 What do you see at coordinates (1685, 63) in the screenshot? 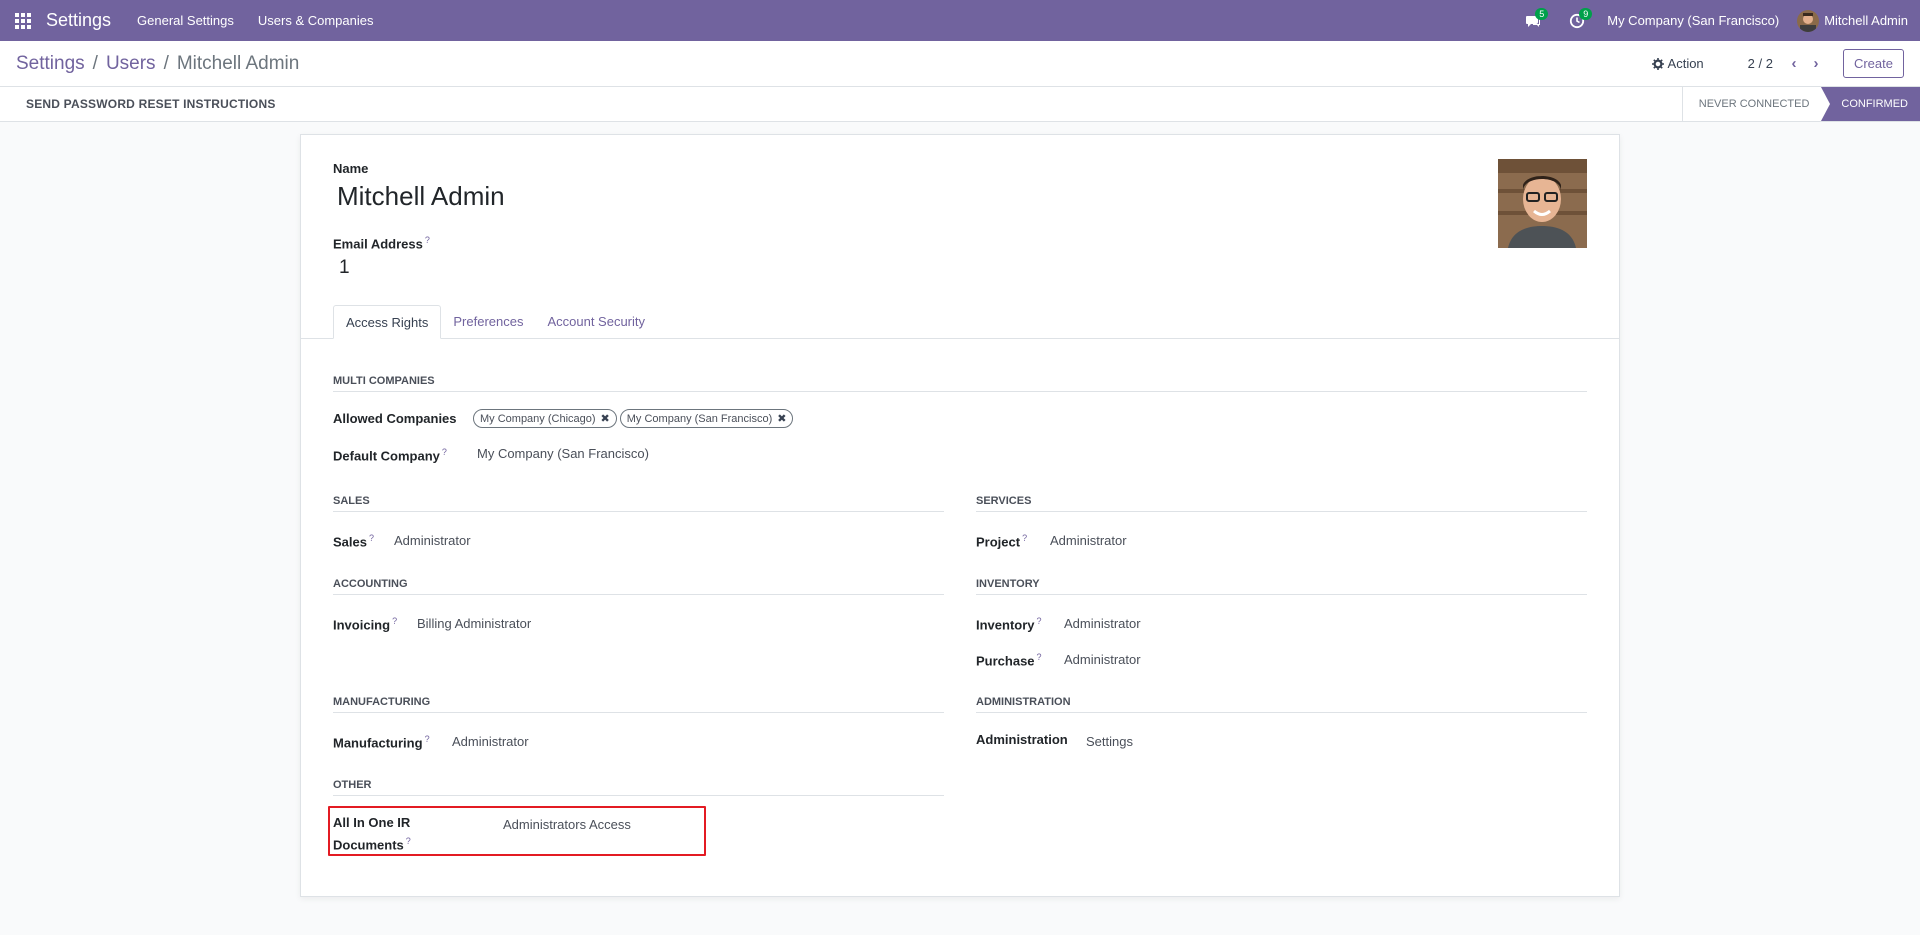
I see `action-label: Action` at bounding box center [1685, 63].